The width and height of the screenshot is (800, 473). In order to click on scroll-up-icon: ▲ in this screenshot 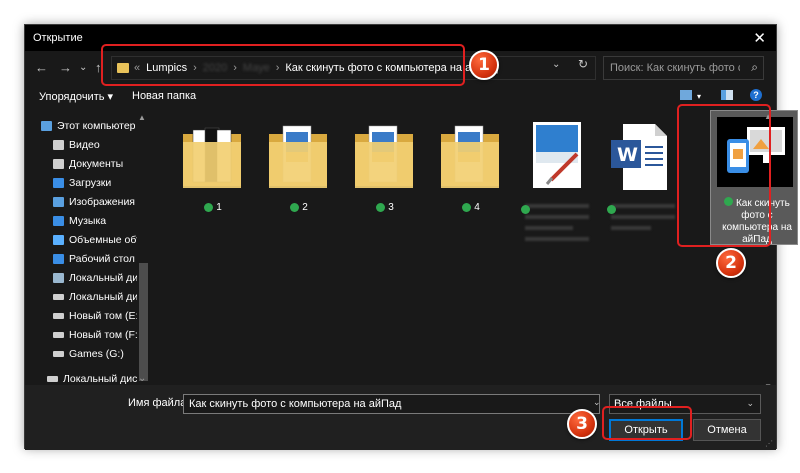, I will do `click(142, 117)`.